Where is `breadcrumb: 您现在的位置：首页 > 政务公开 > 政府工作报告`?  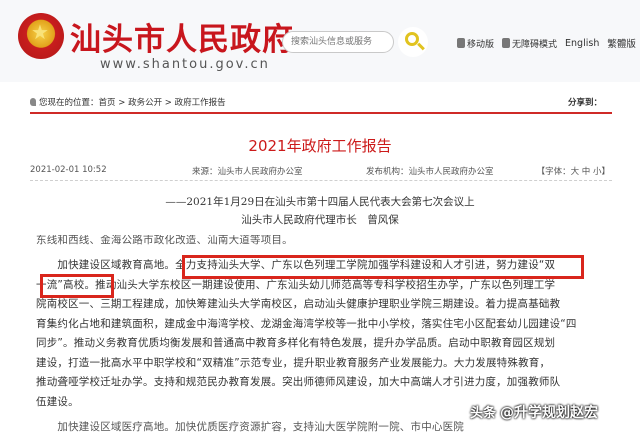 breadcrumb: 您现在的位置：首页 > 政务公开 > 政府工作报告 is located at coordinates (128, 102).